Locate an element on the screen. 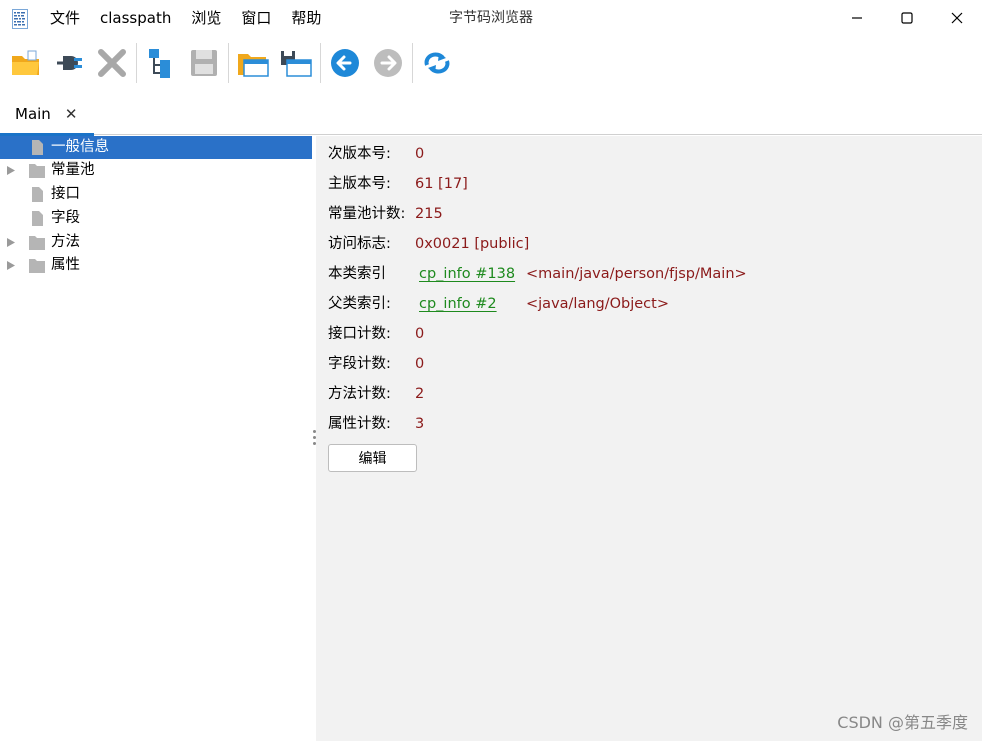 The height and width of the screenshot is (741, 982). forward-button is located at coordinates (388, 63).